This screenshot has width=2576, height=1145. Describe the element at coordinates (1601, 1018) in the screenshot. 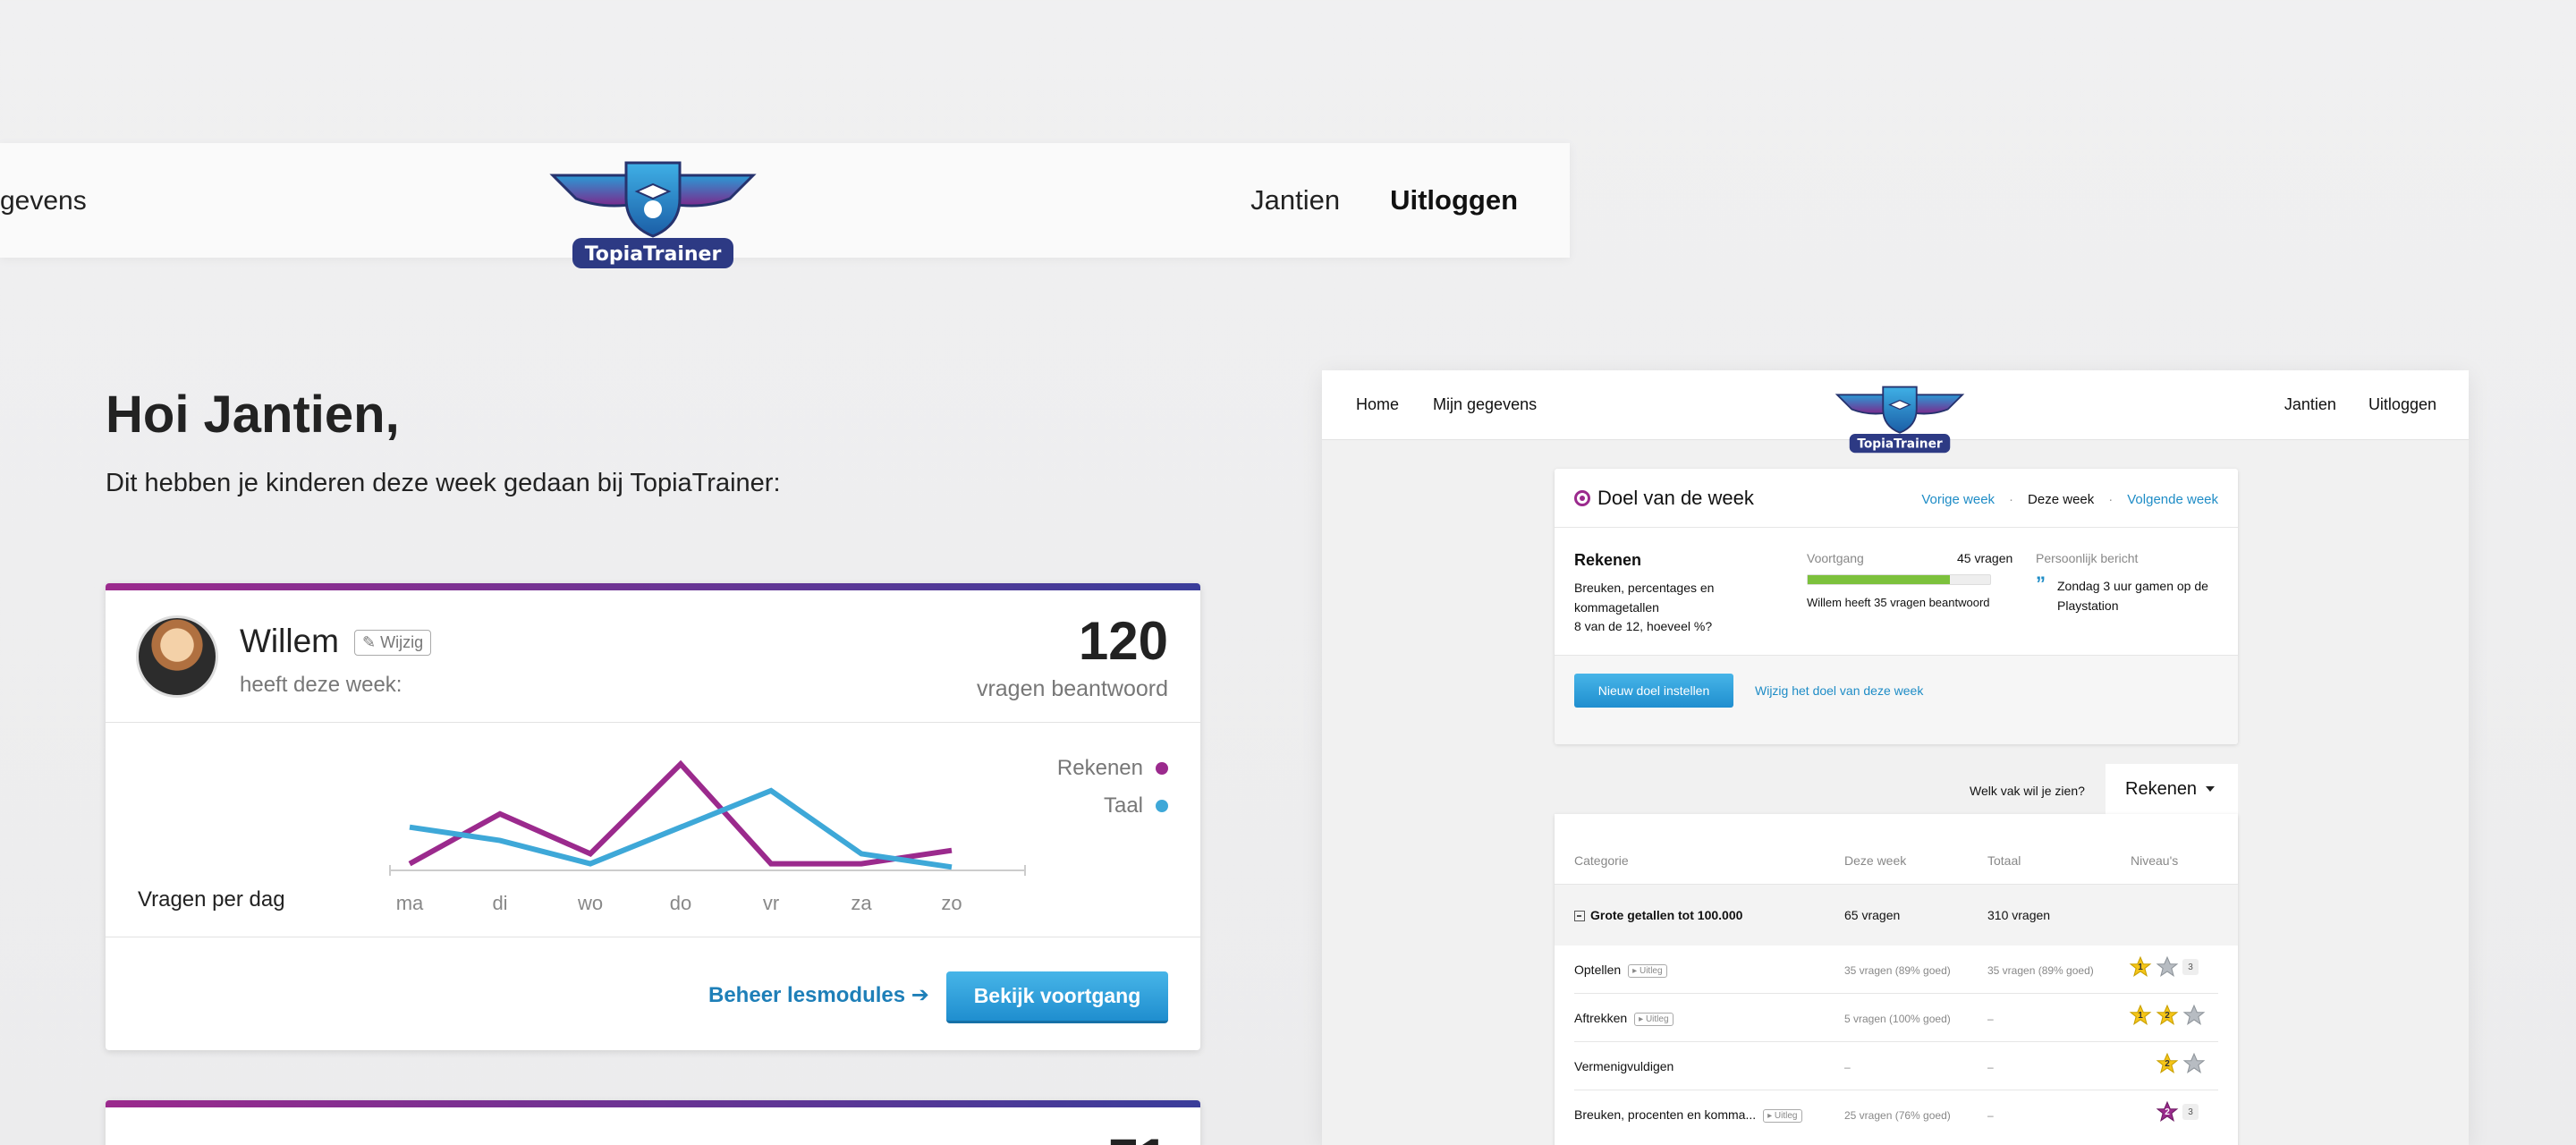

I see `row-name: Aftrekken` at that location.